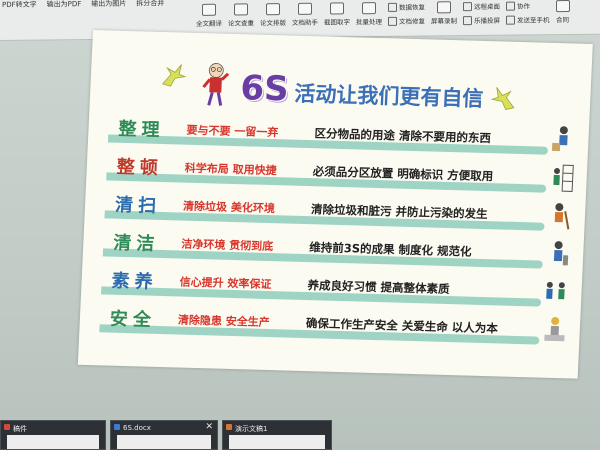 The height and width of the screenshot is (450, 600). I want to click on word-doc-icon, so click(117, 427).